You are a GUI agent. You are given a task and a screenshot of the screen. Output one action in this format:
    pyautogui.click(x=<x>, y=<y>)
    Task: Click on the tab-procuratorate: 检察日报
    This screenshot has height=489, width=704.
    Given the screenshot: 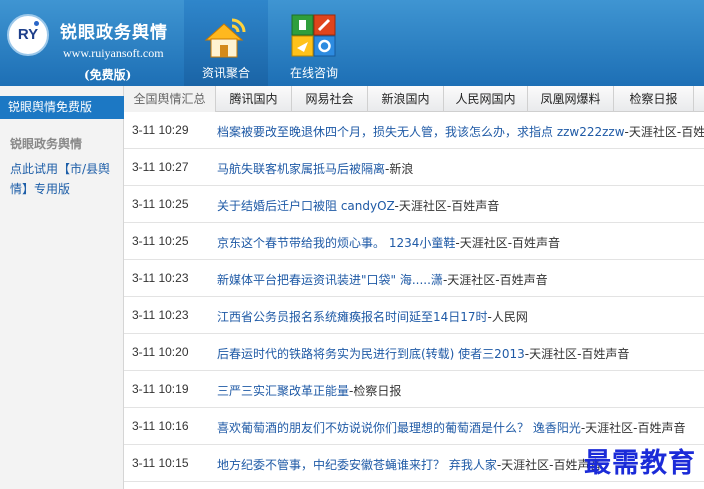 What is the action you would take?
    pyautogui.click(x=654, y=99)
    